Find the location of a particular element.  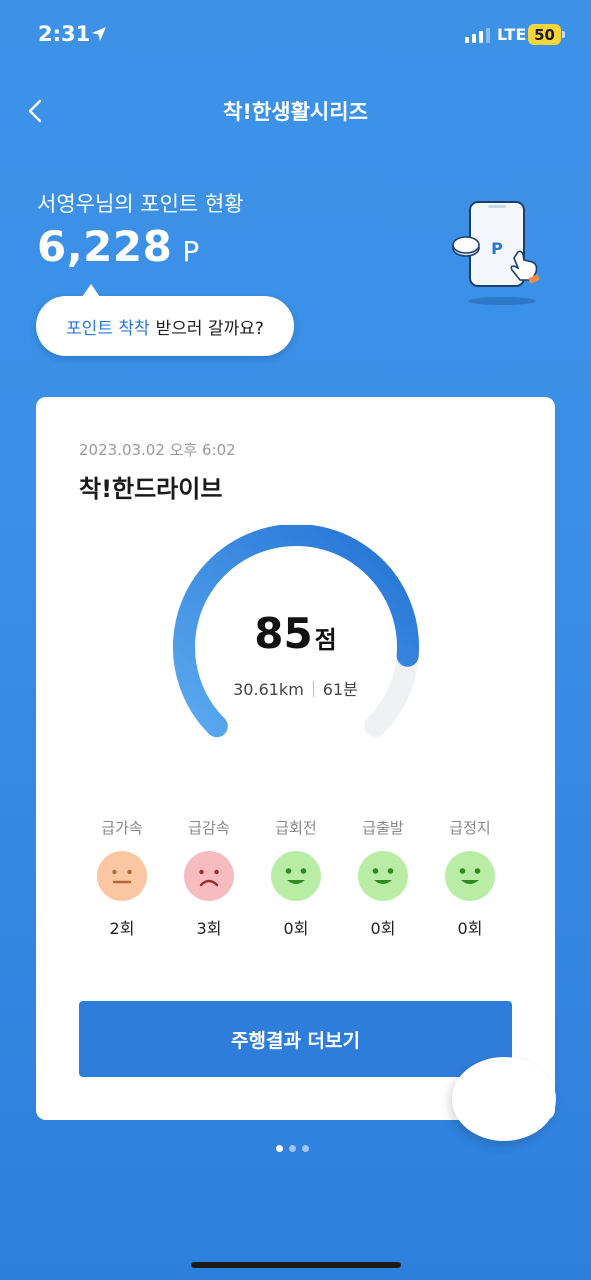

phone-point-illustration-icon: P is located at coordinates (496, 253).